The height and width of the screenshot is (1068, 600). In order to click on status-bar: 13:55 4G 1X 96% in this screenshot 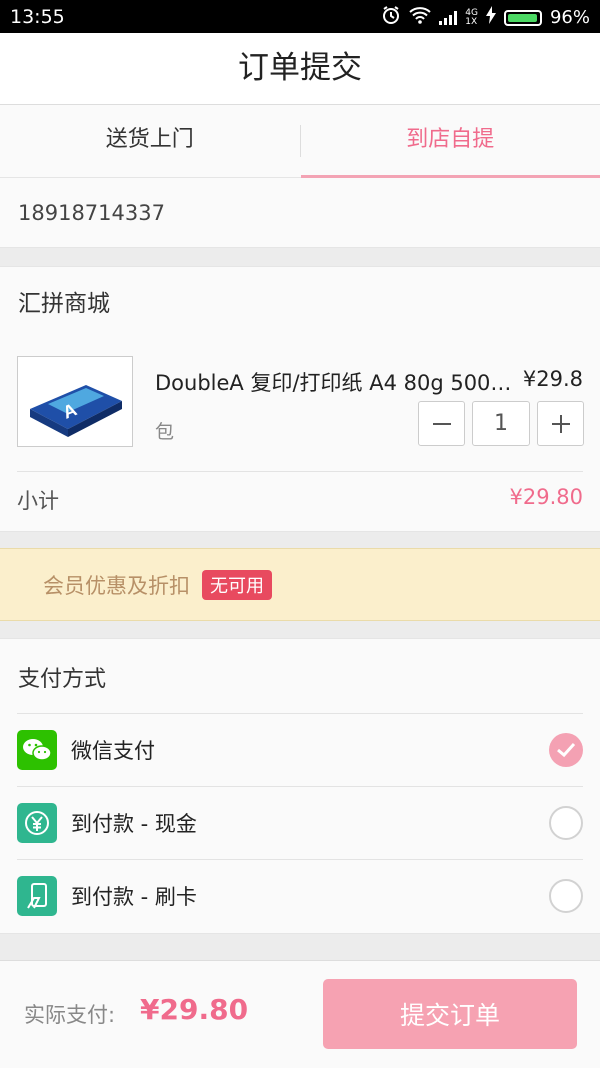, I will do `click(300, 16)`.